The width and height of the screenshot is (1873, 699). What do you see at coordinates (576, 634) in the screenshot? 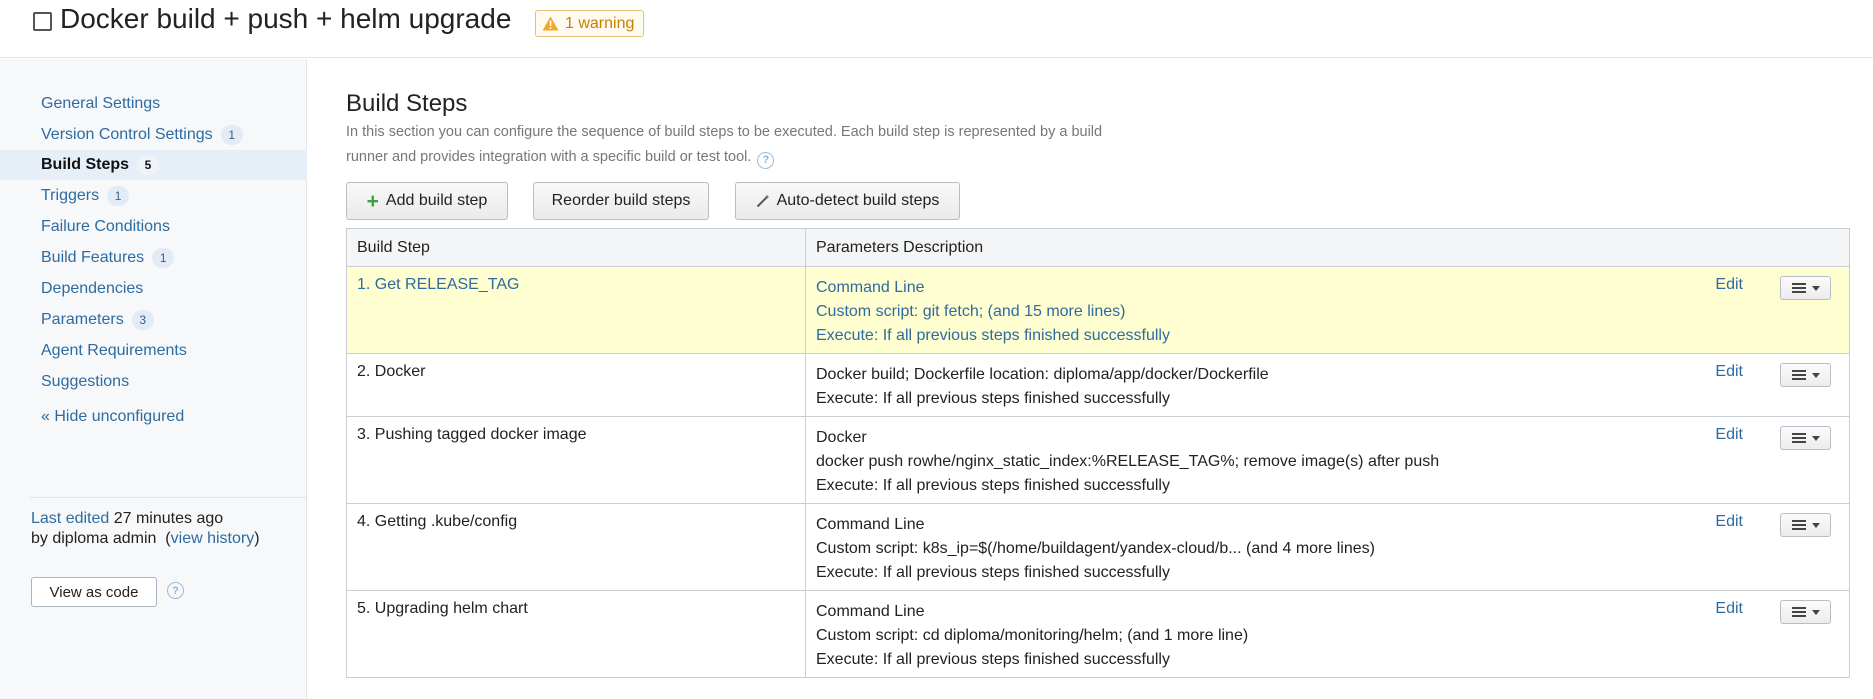
I see `step-name: 5. Upgrading helm chart` at bounding box center [576, 634].